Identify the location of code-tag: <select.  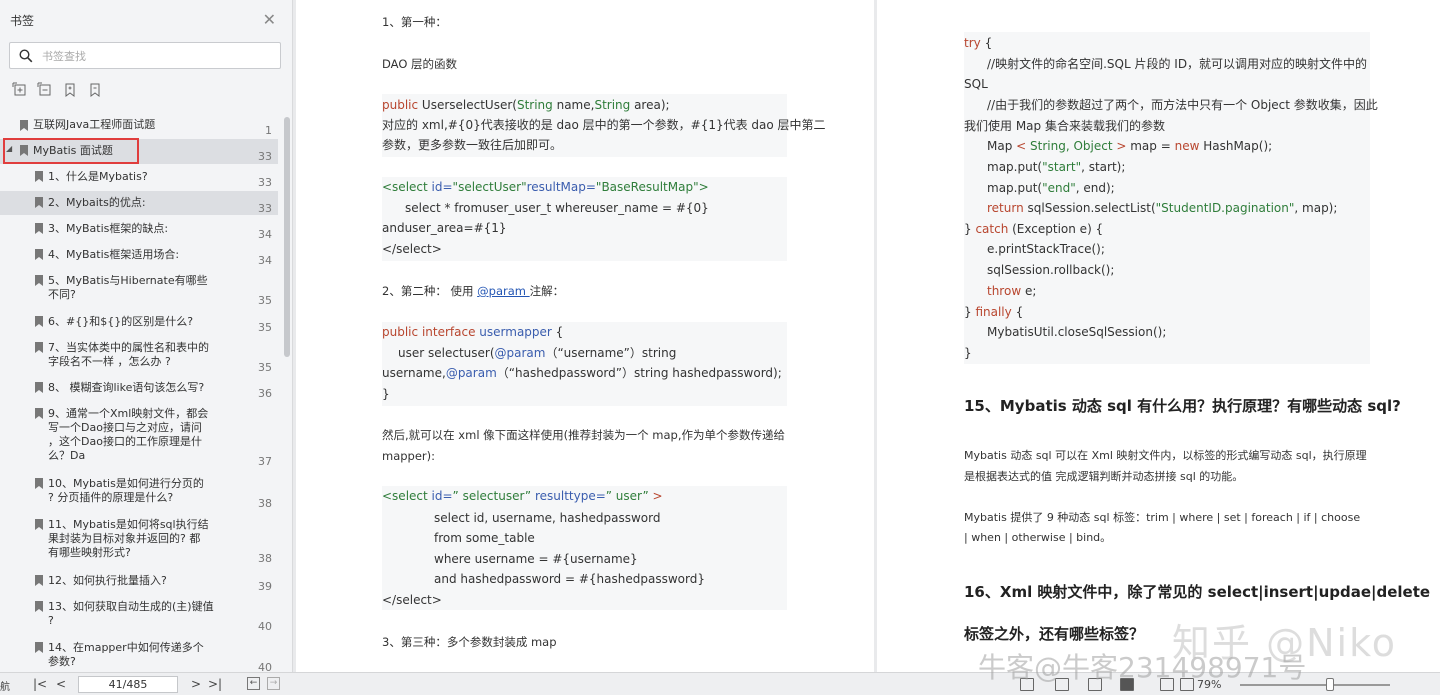
(405, 496).